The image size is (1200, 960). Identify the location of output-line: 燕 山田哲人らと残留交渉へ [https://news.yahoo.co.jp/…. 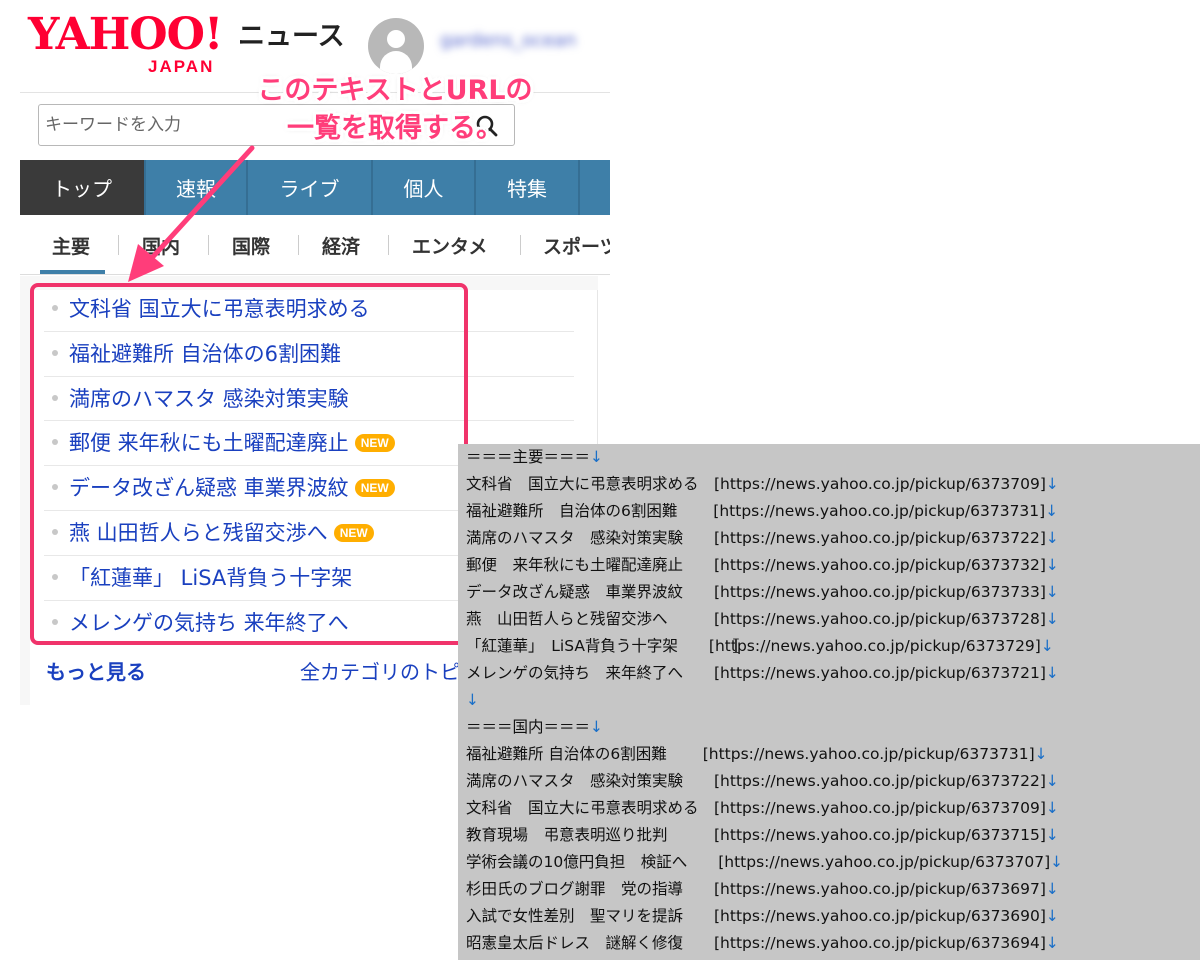
(762, 619).